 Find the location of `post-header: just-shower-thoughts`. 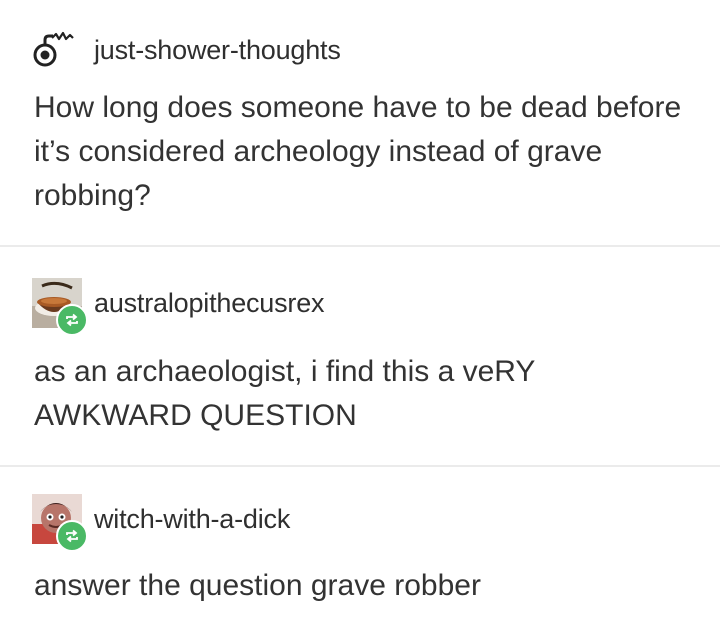

post-header: just-shower-thoughts is located at coordinates (186, 50).